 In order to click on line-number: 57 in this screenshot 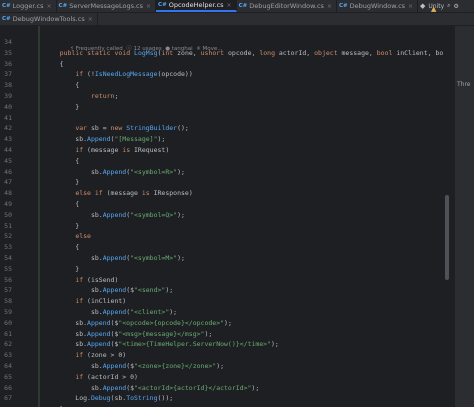, I will do `click(8, 290)`.